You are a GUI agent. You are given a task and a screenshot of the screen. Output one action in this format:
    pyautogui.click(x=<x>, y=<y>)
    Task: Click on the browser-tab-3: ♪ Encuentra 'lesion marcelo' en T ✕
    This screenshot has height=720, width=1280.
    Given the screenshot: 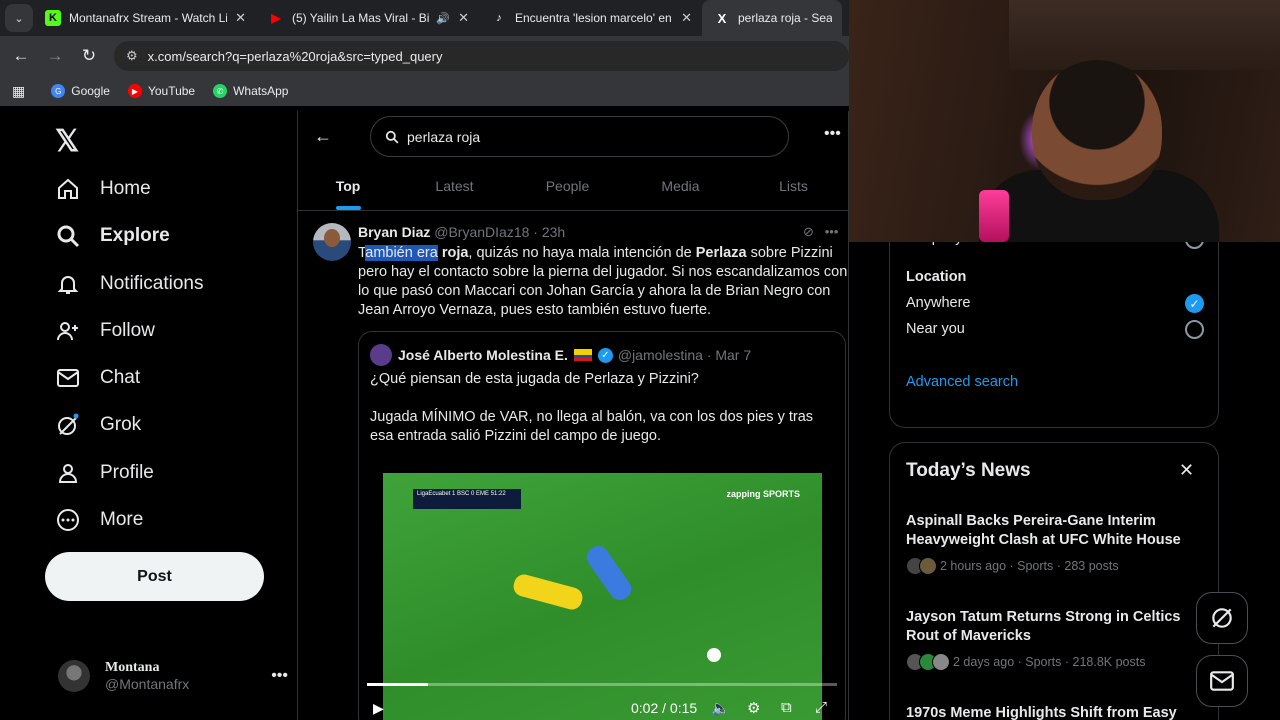 What is the action you would take?
    pyautogui.click(x=590, y=18)
    